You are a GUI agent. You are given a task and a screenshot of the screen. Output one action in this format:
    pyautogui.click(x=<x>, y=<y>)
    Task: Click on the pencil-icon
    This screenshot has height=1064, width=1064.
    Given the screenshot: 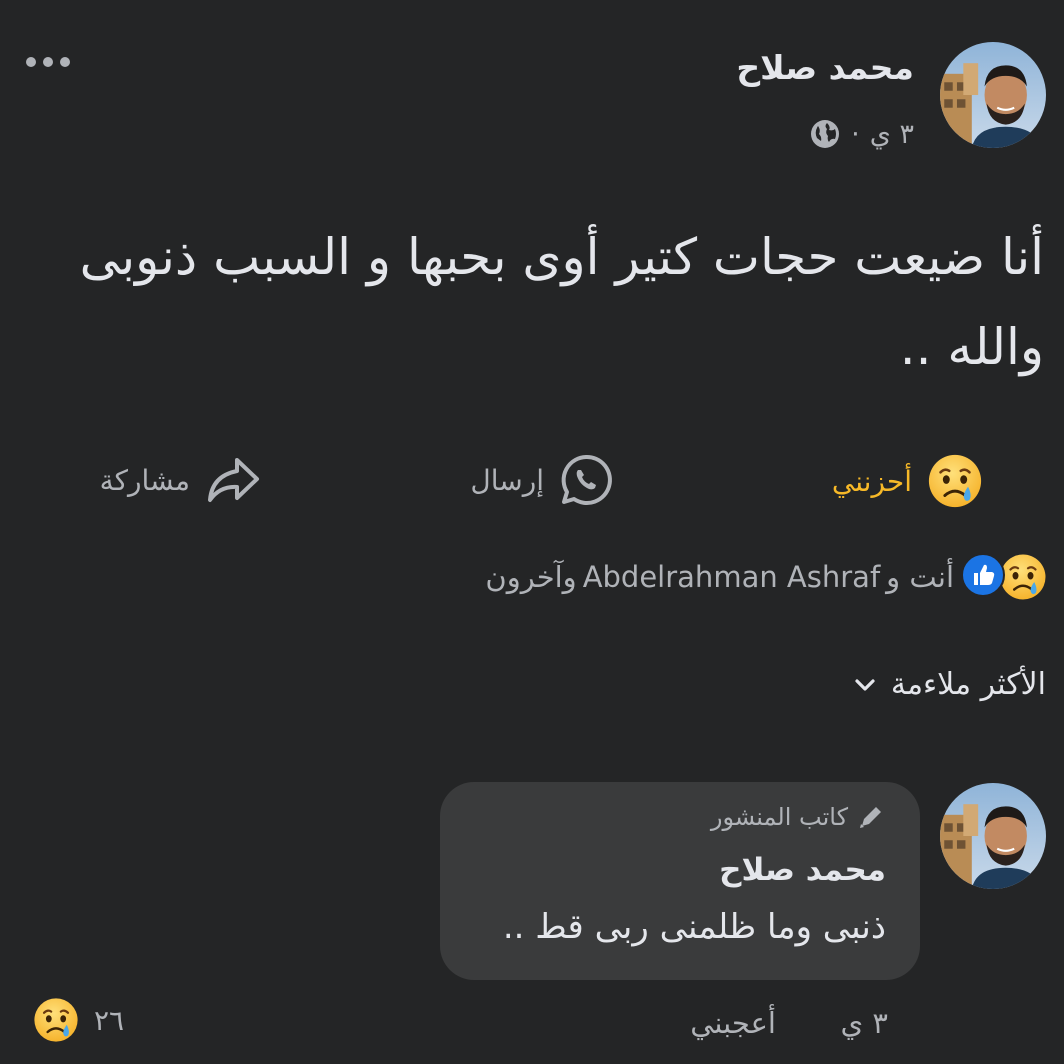 What is the action you would take?
    pyautogui.click(x=871, y=817)
    